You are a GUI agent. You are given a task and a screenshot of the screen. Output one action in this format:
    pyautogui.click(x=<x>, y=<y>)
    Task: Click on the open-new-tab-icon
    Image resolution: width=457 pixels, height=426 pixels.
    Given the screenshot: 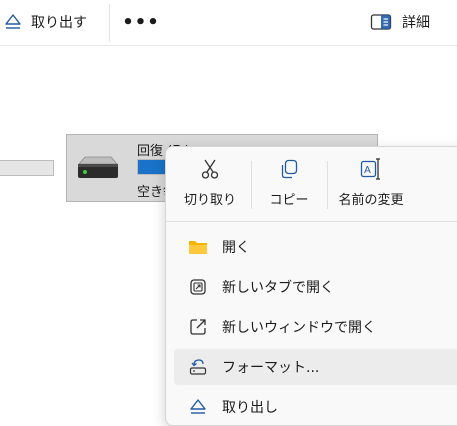 What is the action you would take?
    pyautogui.click(x=198, y=287)
    